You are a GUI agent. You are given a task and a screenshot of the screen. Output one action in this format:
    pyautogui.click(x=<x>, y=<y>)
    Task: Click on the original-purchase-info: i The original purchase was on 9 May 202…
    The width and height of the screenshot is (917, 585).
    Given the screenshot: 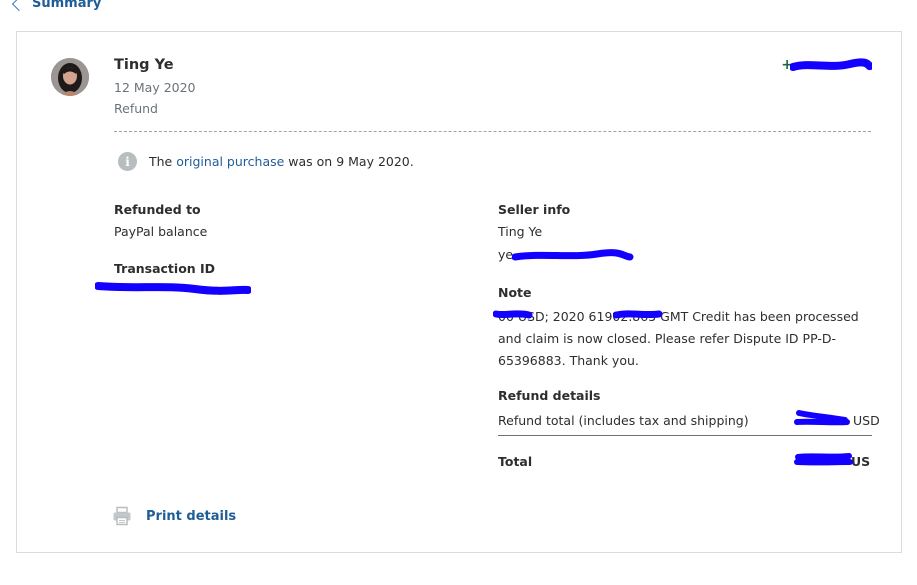 What is the action you would take?
    pyautogui.click(x=266, y=161)
    